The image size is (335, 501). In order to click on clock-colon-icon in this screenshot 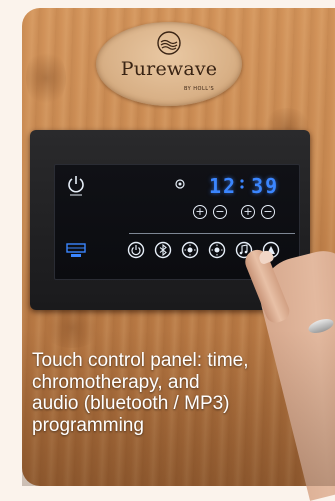, I will do `click(242, 184)`.